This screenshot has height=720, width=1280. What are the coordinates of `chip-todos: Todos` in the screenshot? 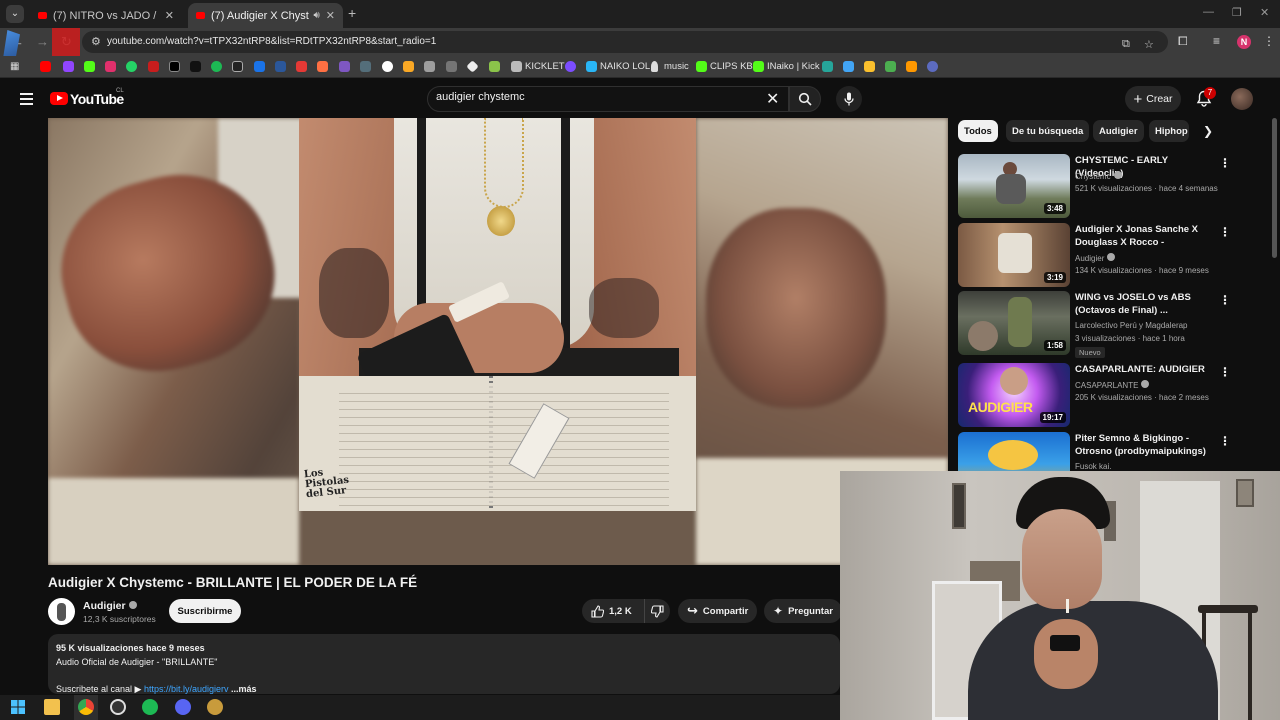 It's located at (978, 131).